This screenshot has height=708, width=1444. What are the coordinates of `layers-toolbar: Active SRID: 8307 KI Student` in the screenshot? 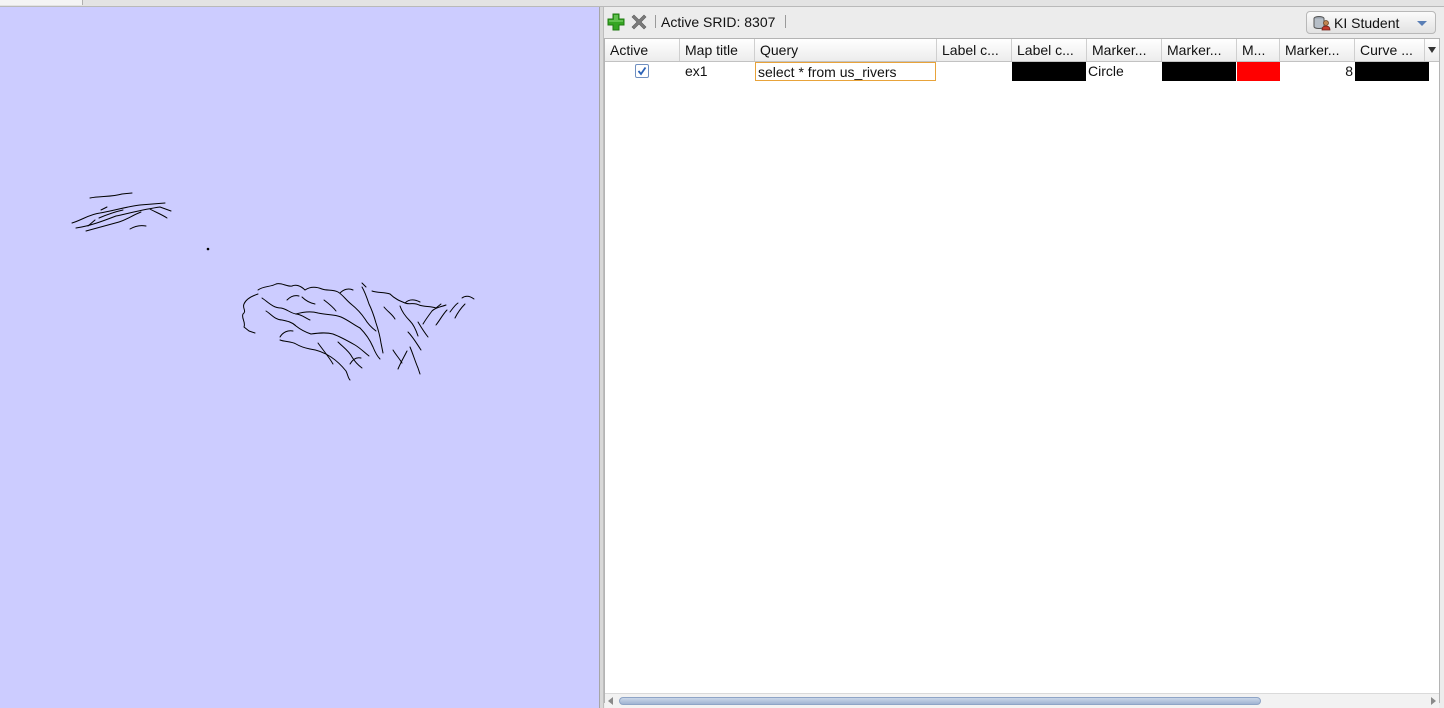 It's located at (1022, 22).